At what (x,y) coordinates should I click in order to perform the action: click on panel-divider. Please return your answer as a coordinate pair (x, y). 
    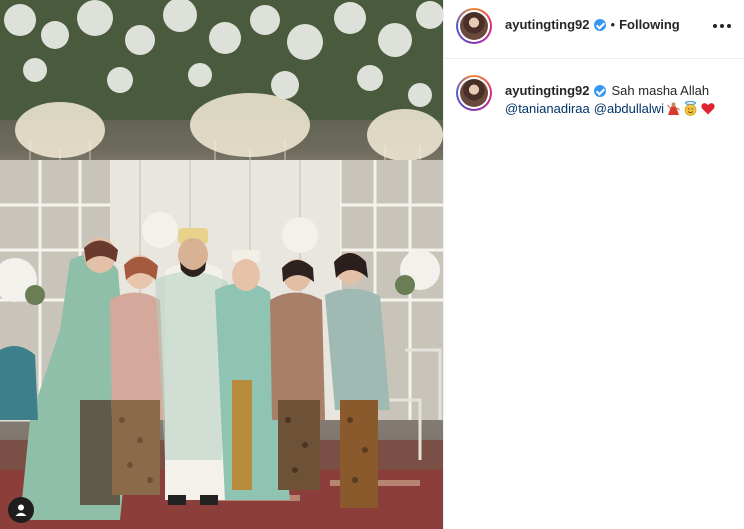
    Looking at the image, I should click on (443, 264).